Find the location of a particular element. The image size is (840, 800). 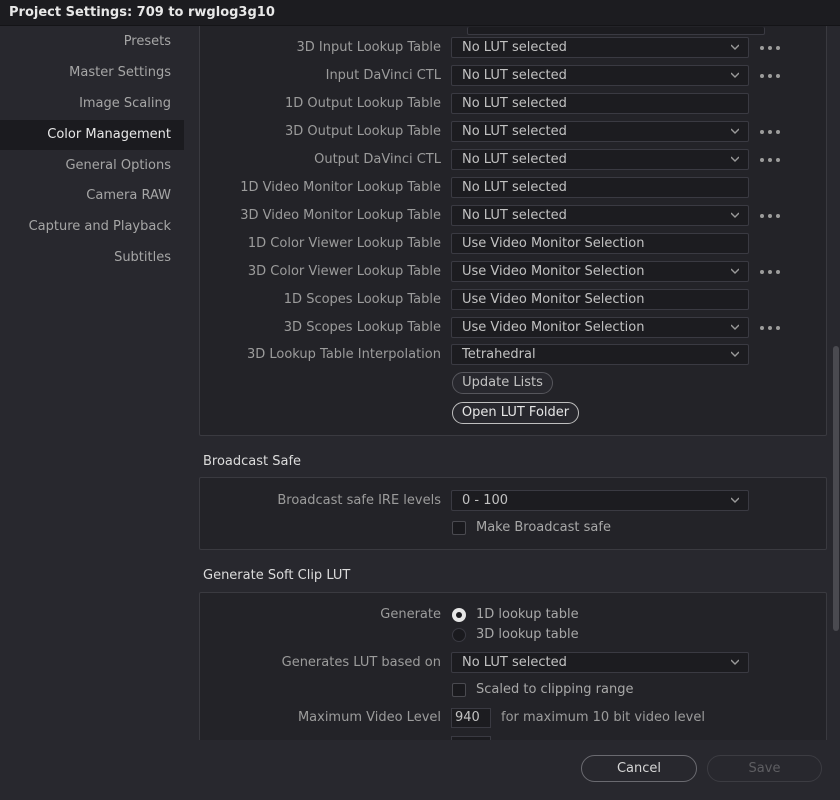

make-broadcast-safe-checkbox is located at coordinates (459, 528).